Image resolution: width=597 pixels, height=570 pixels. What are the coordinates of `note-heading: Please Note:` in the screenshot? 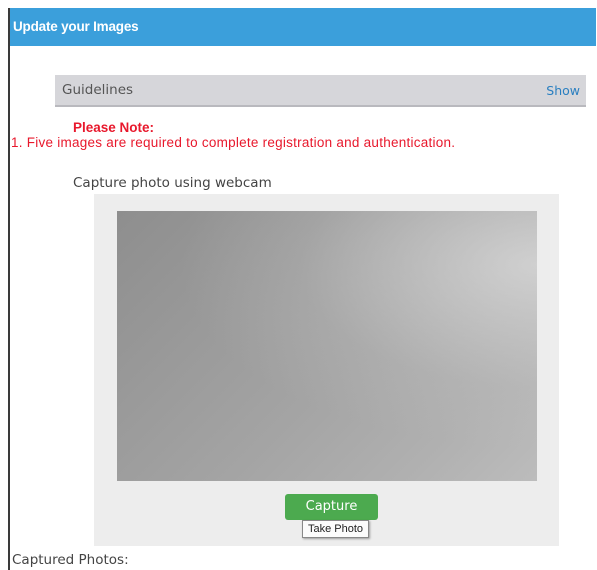 It's located at (114, 127).